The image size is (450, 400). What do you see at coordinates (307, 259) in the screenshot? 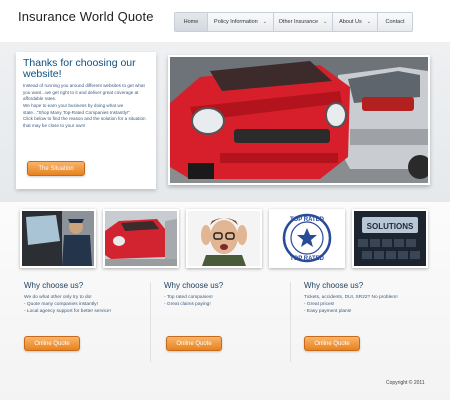
I see `top-rated-stamp-text-bottom: TOP RATED` at bounding box center [307, 259].